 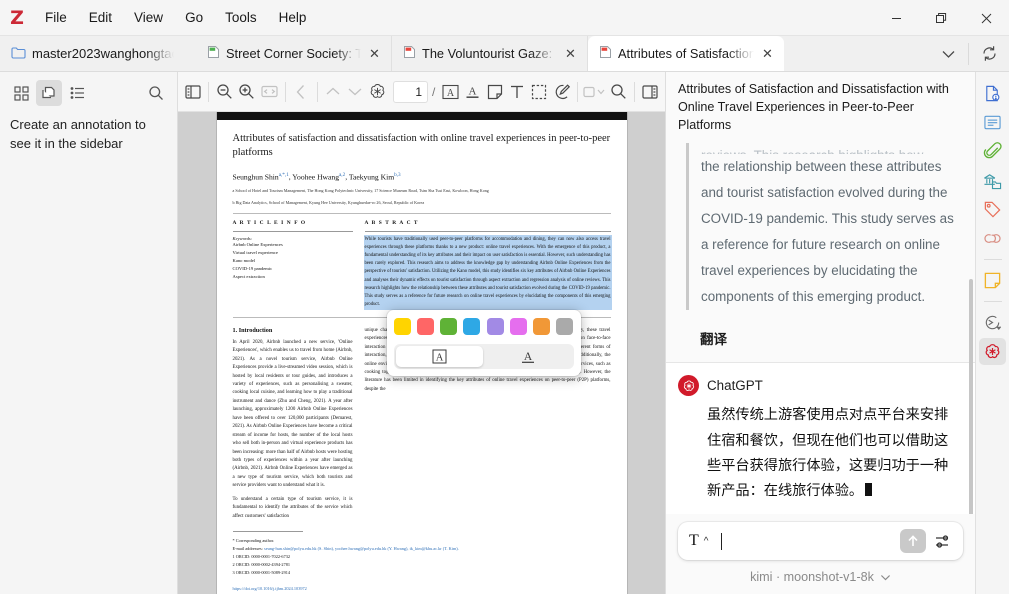 I want to click on zoom-in-icon, so click(x=246, y=92).